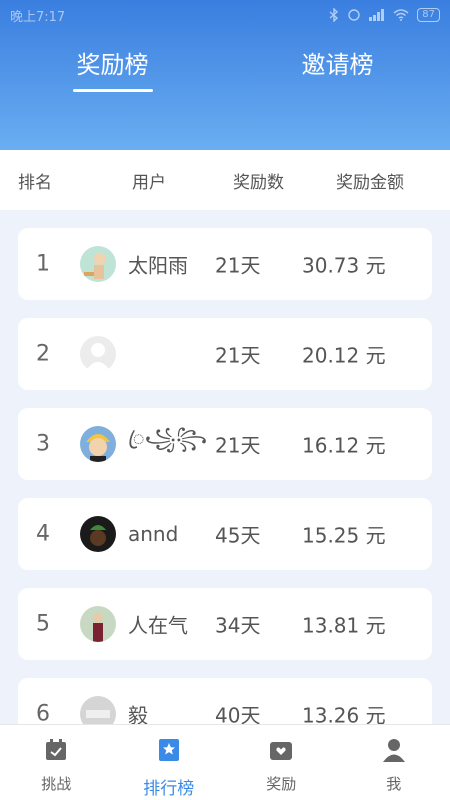 The height and width of the screenshot is (800, 450). What do you see at coordinates (281, 751) in the screenshot?
I see `wallet-heart-icon` at bounding box center [281, 751].